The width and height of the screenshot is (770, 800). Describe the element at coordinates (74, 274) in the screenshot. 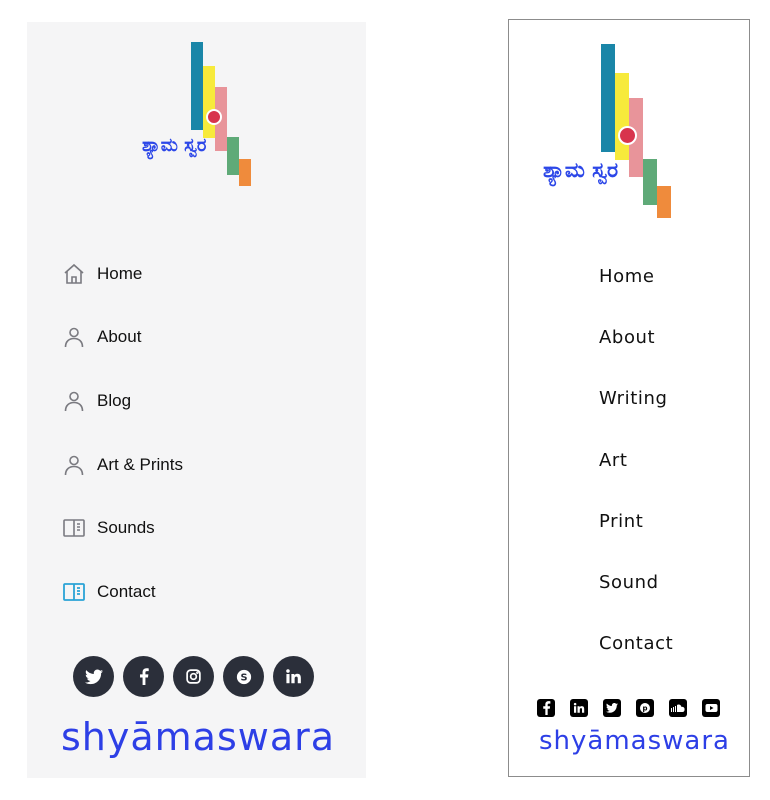

I see `home-icon` at that location.